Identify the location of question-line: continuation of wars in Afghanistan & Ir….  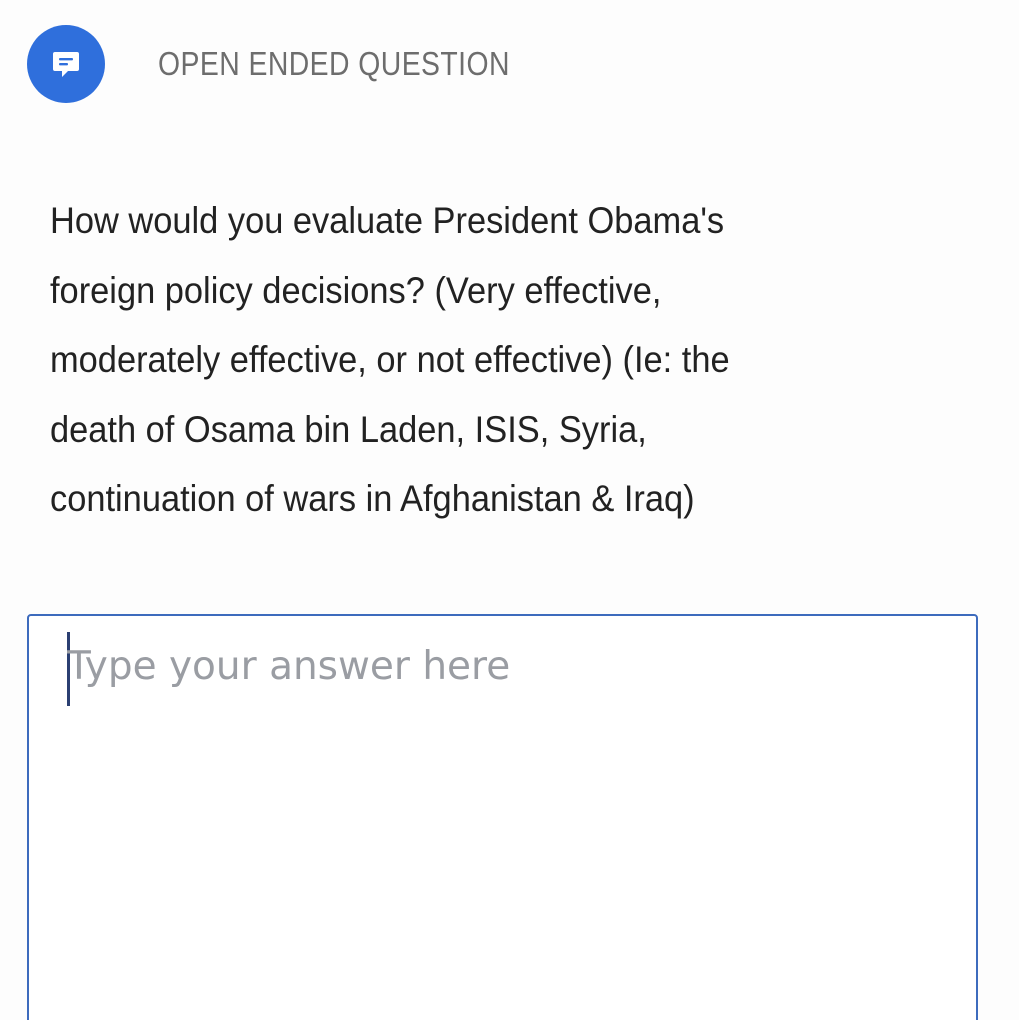
(372, 498).